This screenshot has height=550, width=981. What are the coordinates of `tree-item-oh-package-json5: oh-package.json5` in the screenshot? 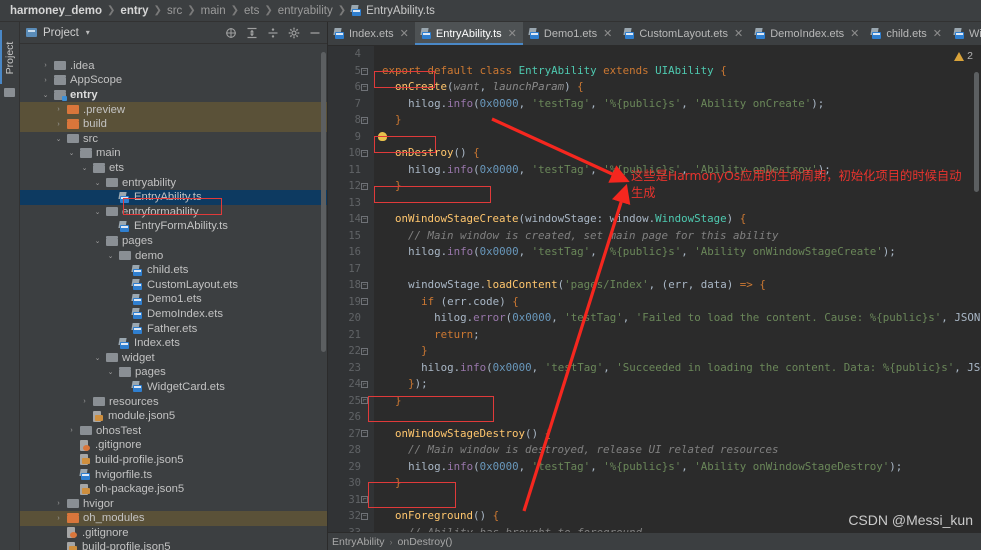 It's located at (173, 489).